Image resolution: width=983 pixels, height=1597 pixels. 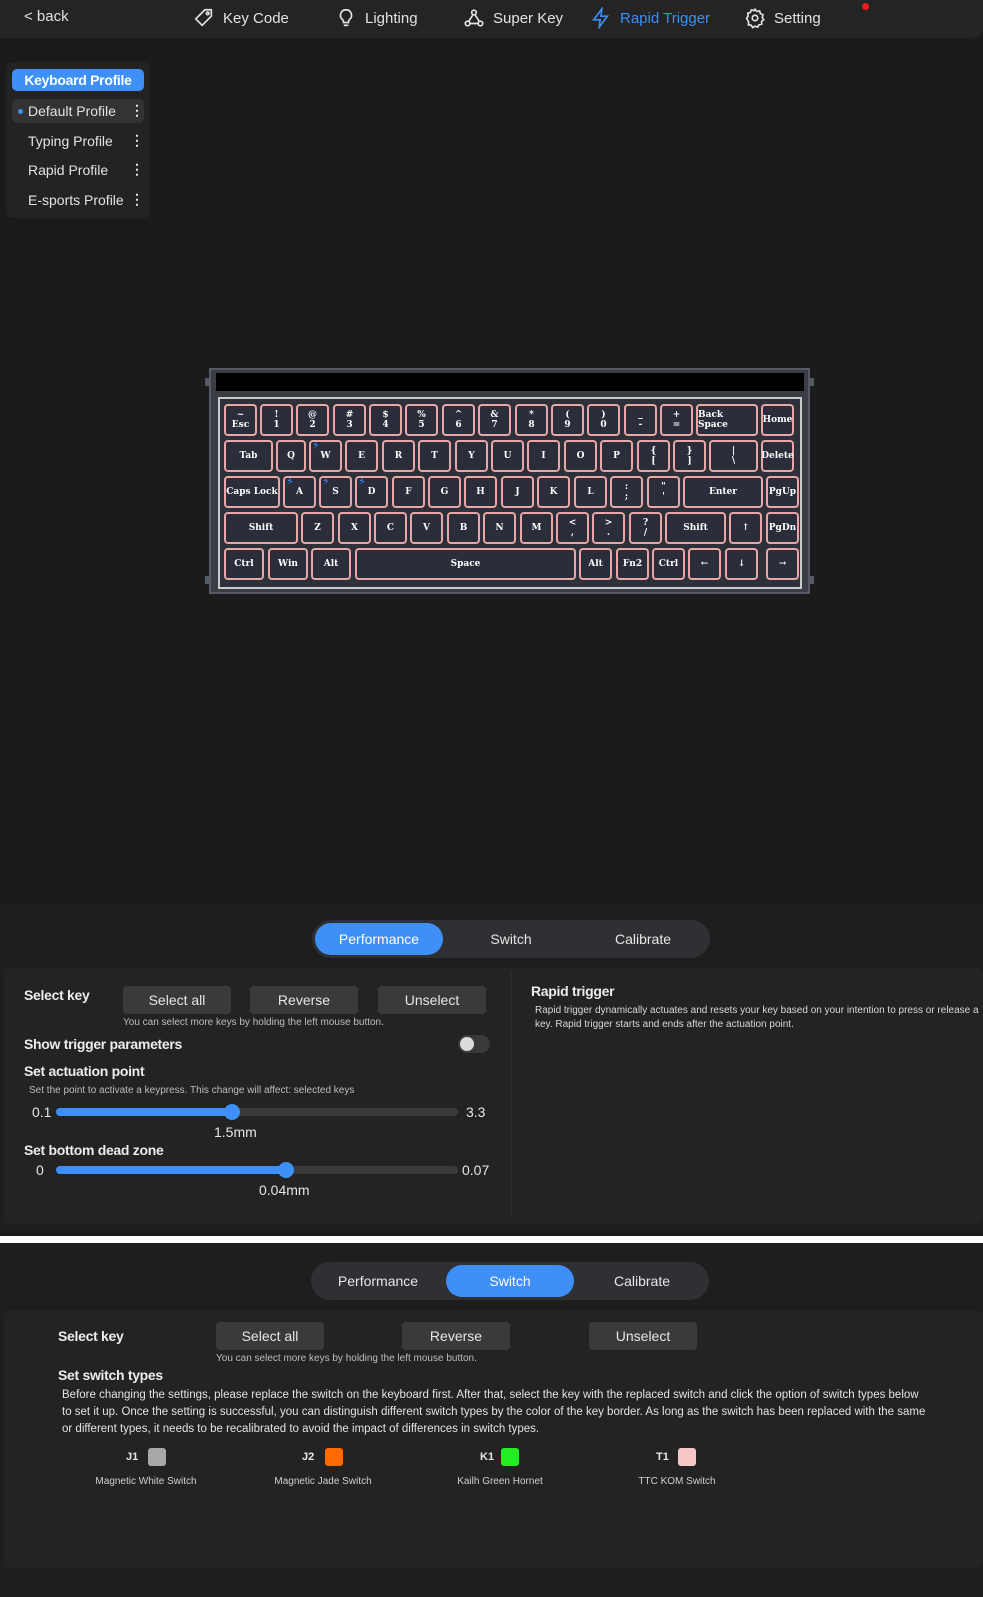 I want to click on profile-item-typing: Typing Profile ⋮, so click(x=78, y=141).